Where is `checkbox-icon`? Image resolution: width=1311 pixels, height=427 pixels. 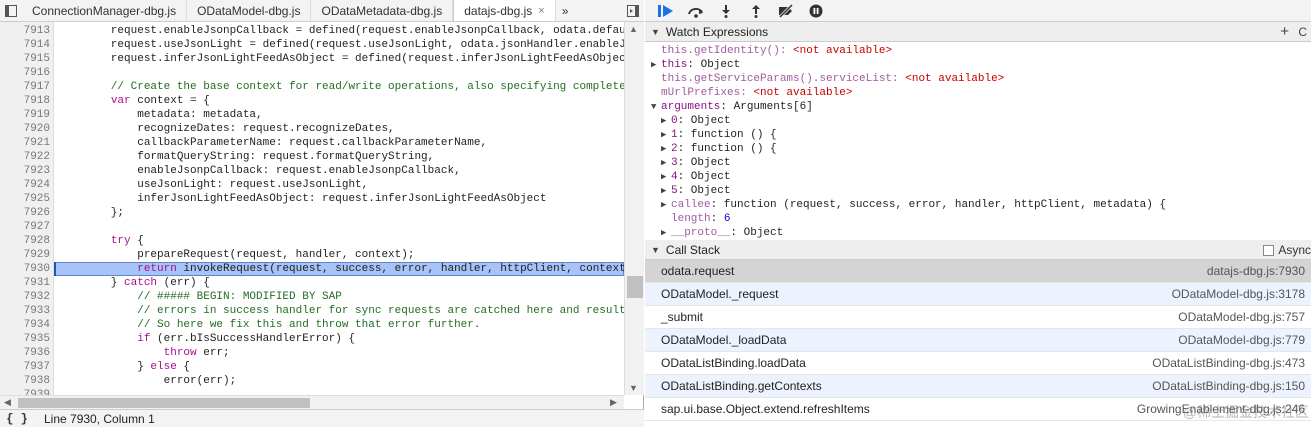
checkbox-icon is located at coordinates (1269, 250).